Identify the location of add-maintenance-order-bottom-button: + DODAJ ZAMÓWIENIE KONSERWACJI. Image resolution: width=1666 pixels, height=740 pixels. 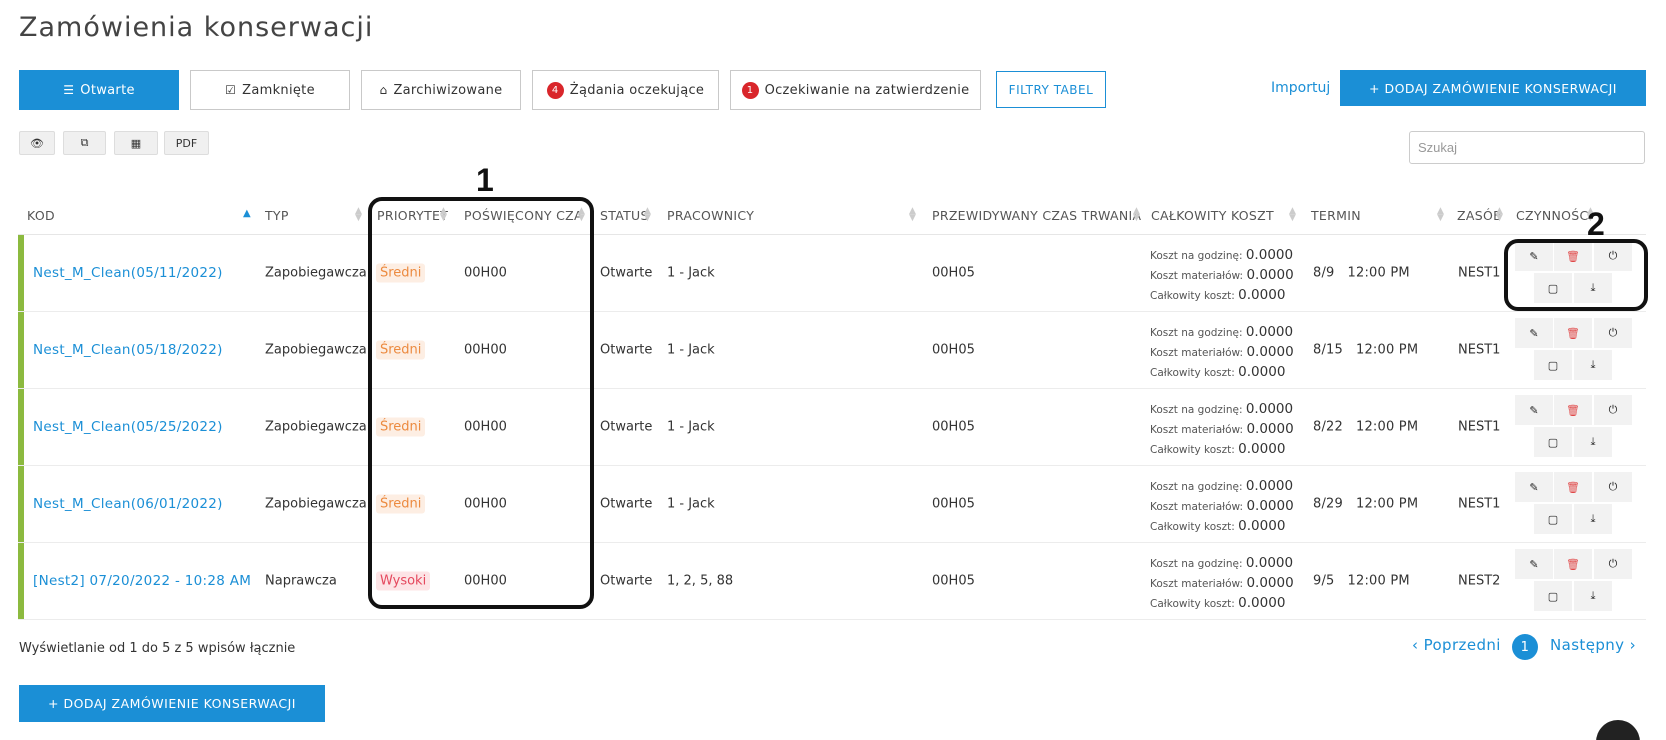
(172, 703).